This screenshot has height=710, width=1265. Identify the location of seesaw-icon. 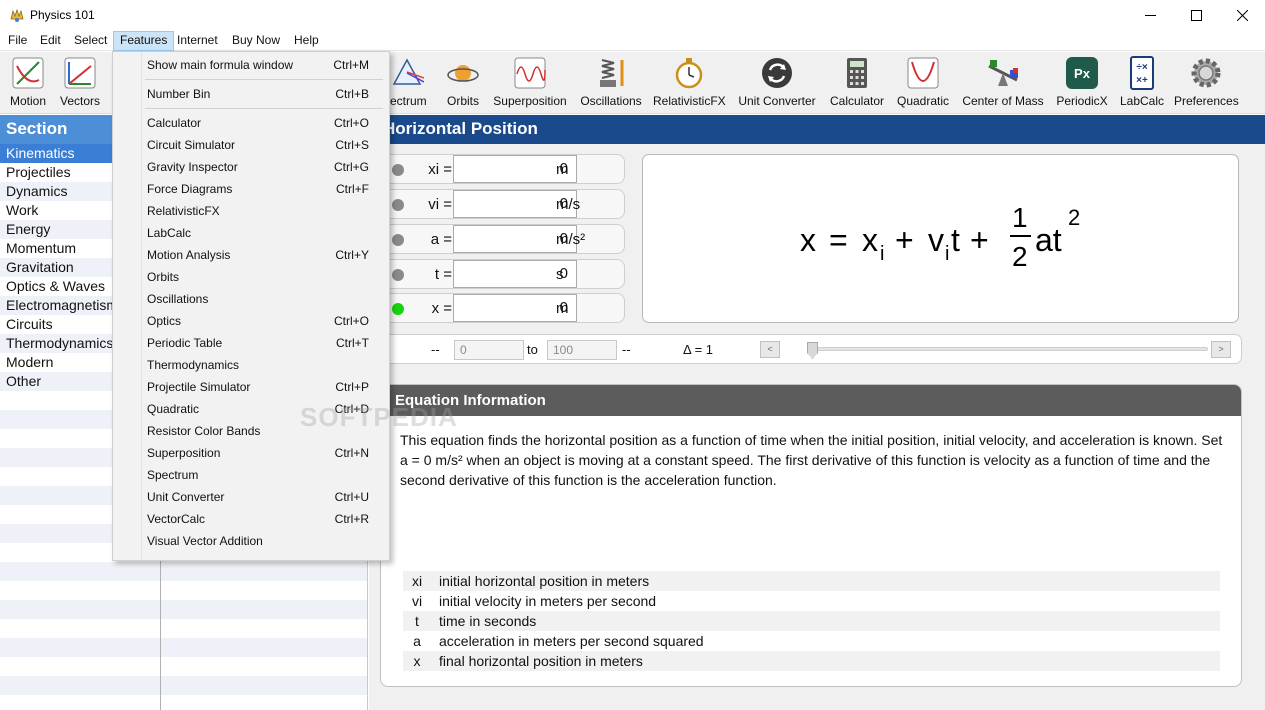
(1003, 73).